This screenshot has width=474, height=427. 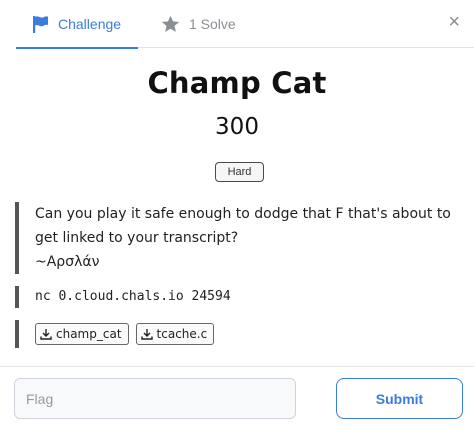 What do you see at coordinates (237, 83) in the screenshot?
I see `challenge-title: Champ Cat` at bounding box center [237, 83].